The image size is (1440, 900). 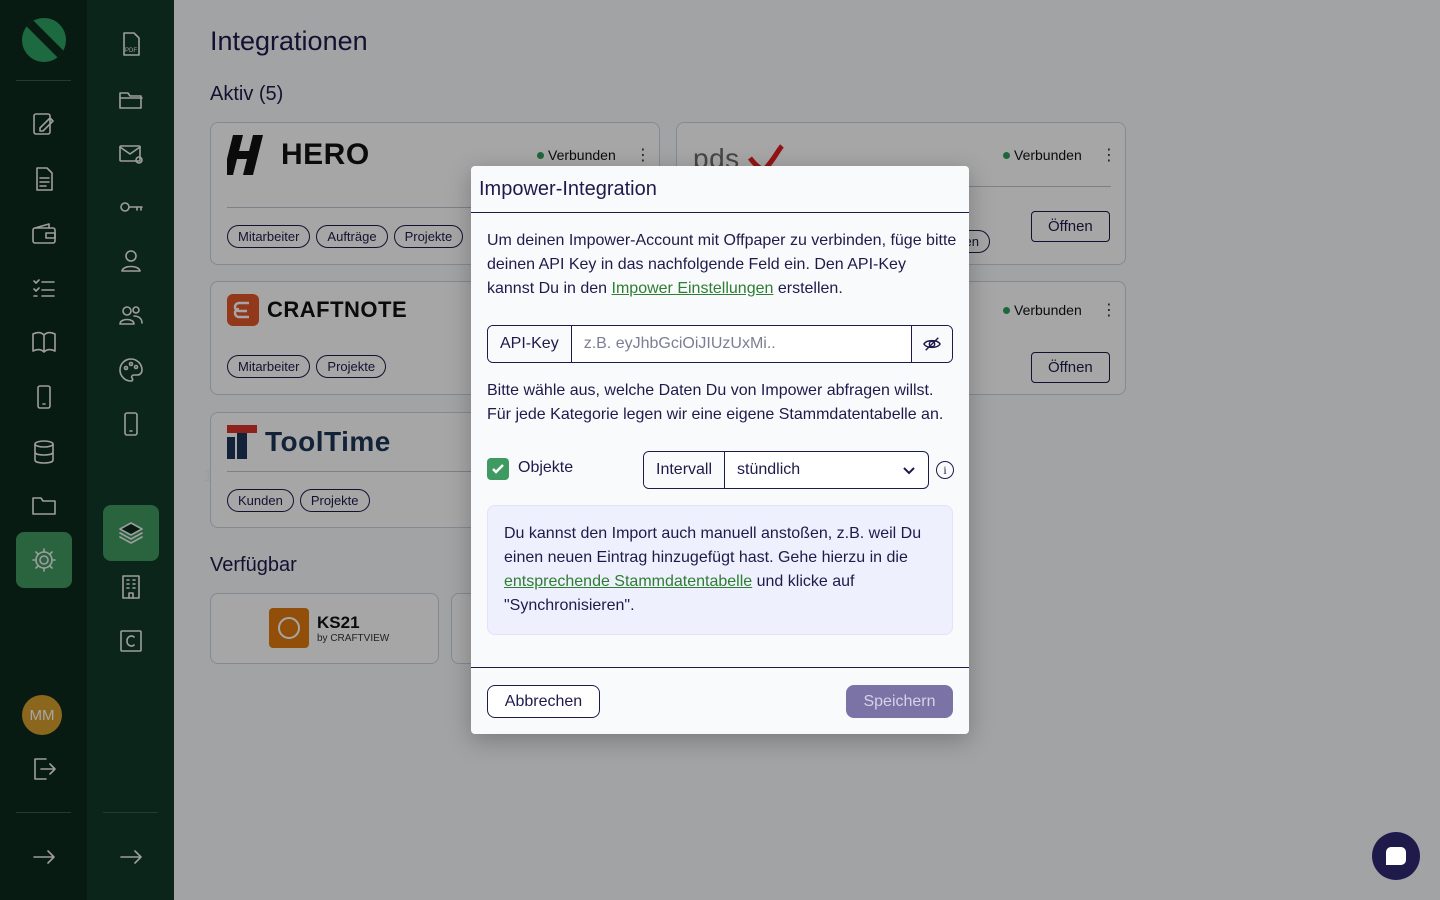 What do you see at coordinates (826, 470) in the screenshot?
I see `interval-select: stündlich` at bounding box center [826, 470].